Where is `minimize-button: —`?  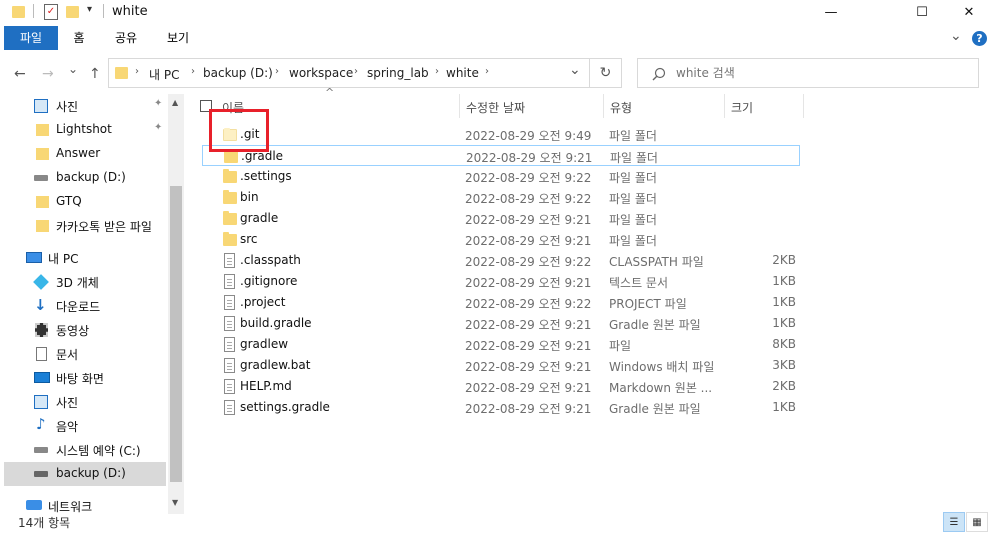 minimize-button: — is located at coordinates (831, 12).